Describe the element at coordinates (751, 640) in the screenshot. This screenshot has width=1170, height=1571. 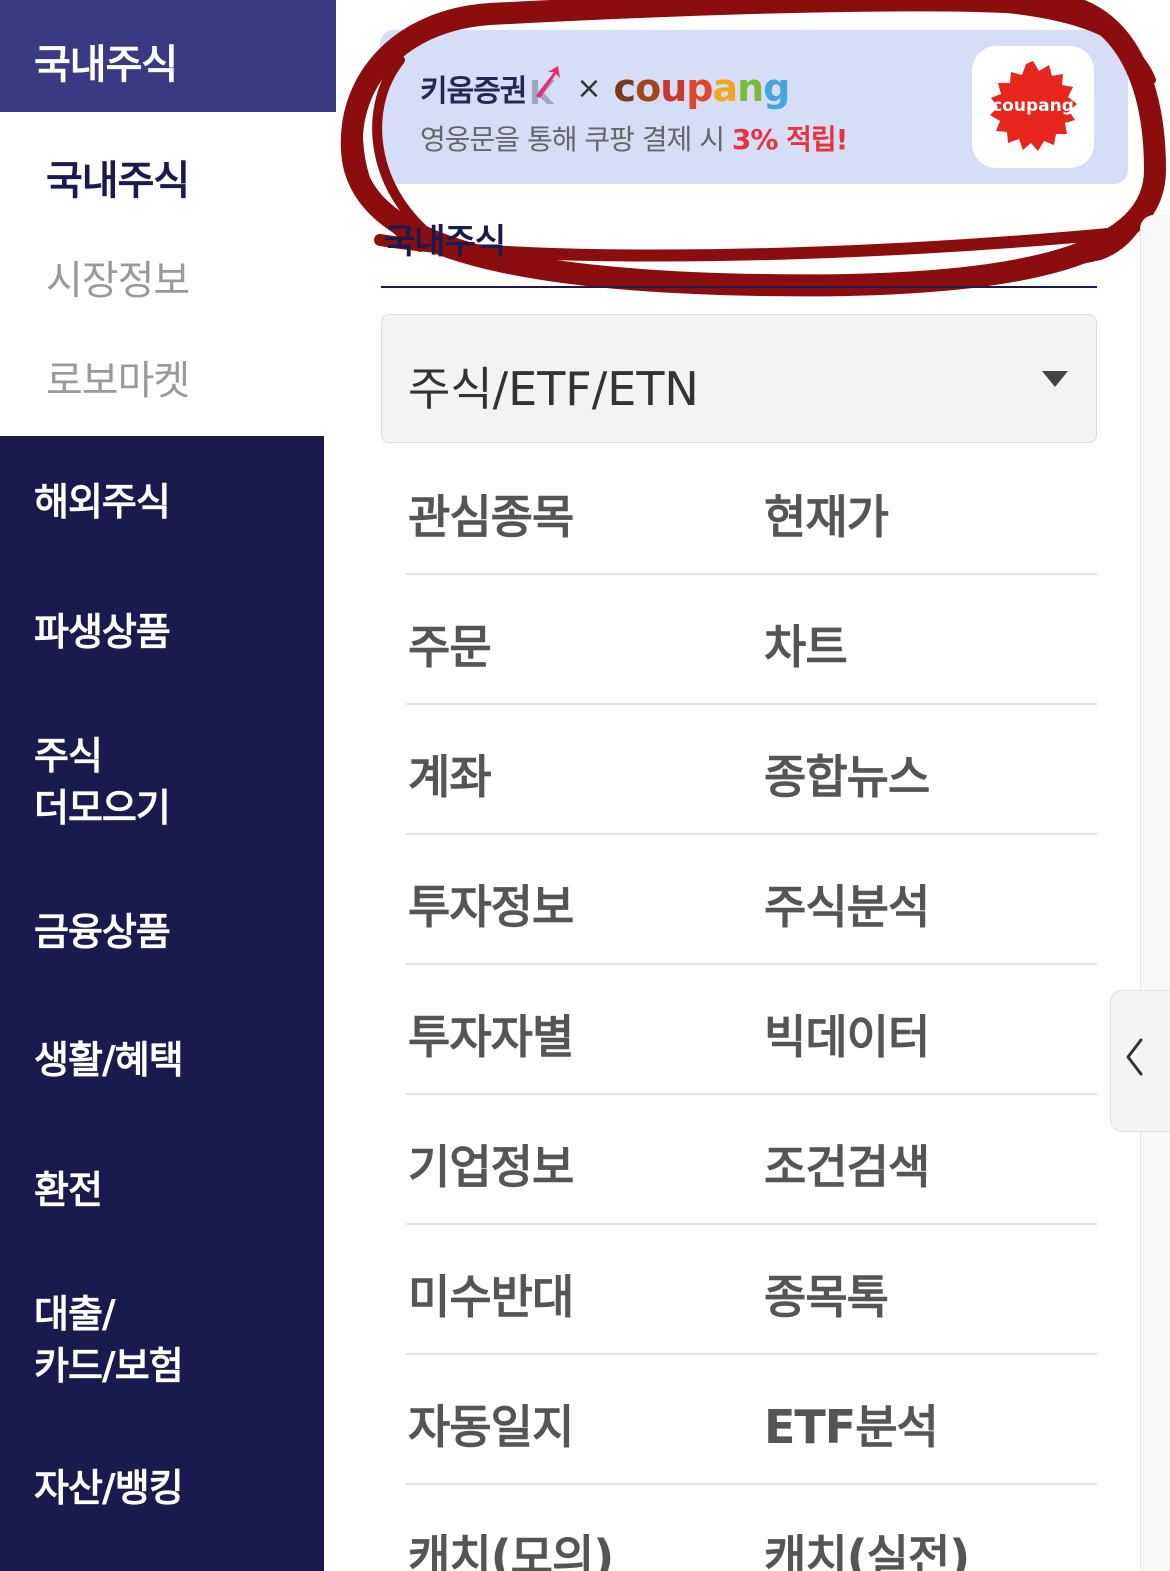
I see `menu-row: 주문 차트` at that location.